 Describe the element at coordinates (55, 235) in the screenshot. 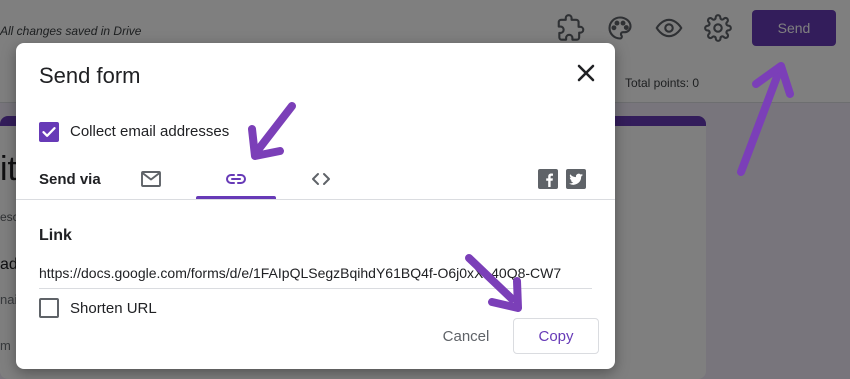

I see `link-section-label: Link` at that location.